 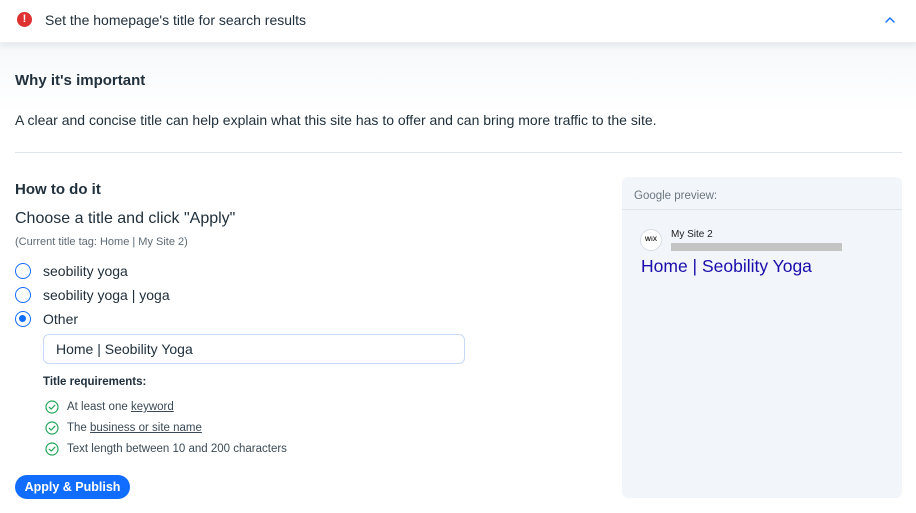 What do you see at coordinates (58, 189) in the screenshot?
I see `how-heading: How to do it` at bounding box center [58, 189].